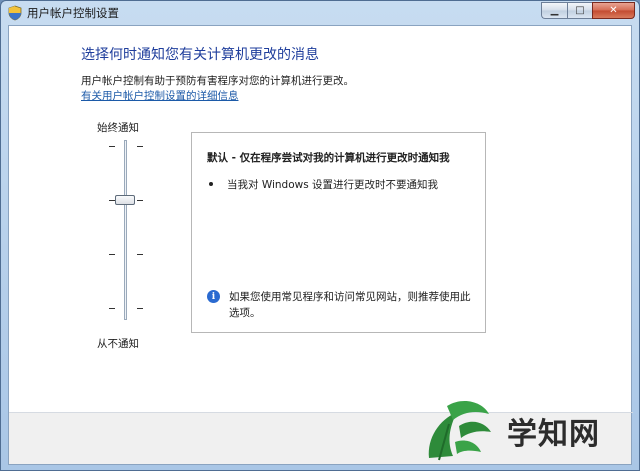 The height and width of the screenshot is (471, 640). I want to click on maximize-button: □, so click(579, 10).